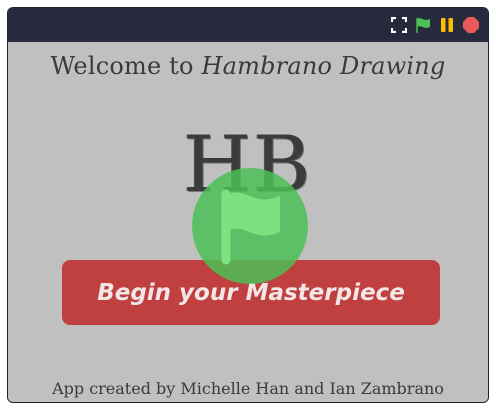 This screenshot has width=496, height=409. Describe the element at coordinates (447, 25) in the screenshot. I see `pause-icon` at that location.